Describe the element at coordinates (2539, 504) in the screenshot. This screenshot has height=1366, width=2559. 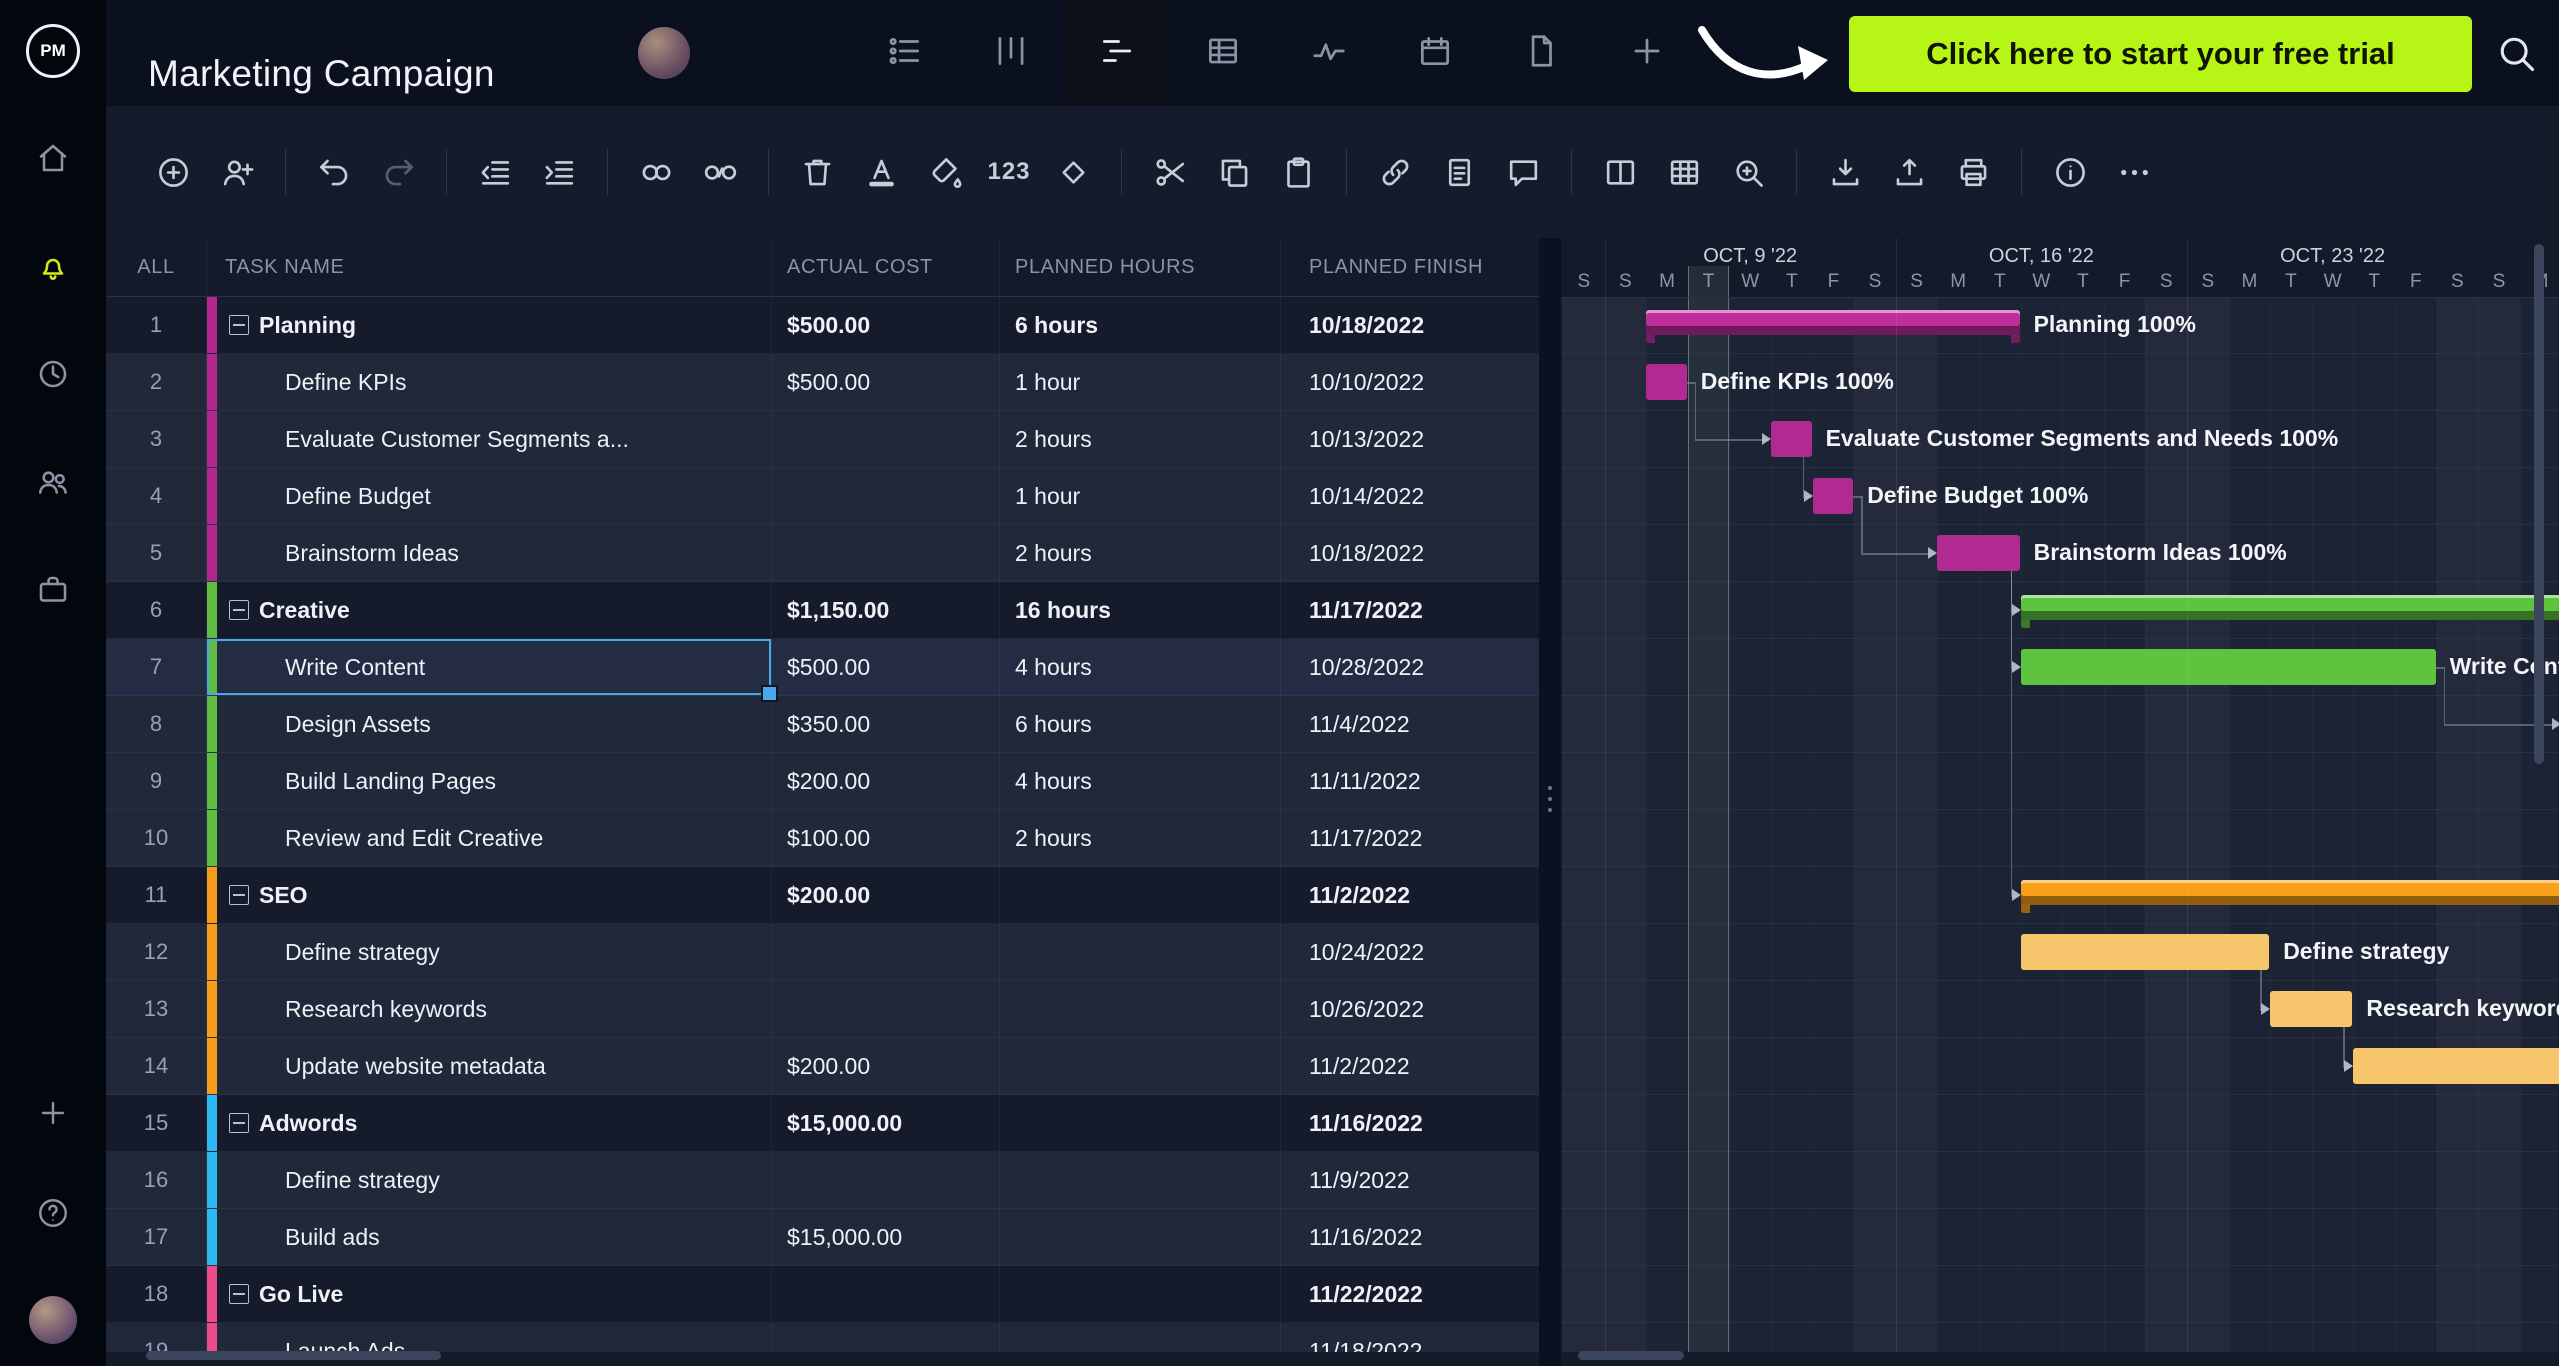
I see `gantt-vertical-scrollbar` at that location.